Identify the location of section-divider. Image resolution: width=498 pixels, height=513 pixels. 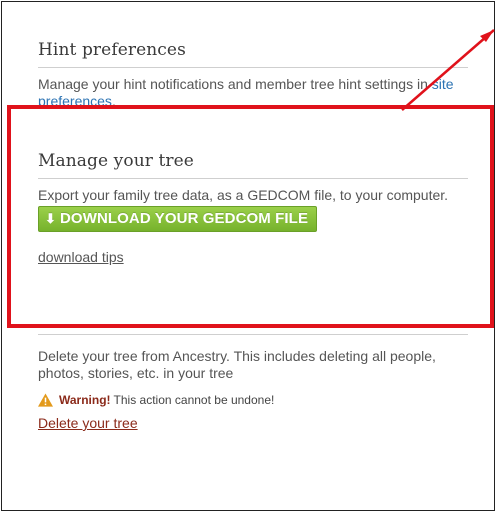
(253, 334).